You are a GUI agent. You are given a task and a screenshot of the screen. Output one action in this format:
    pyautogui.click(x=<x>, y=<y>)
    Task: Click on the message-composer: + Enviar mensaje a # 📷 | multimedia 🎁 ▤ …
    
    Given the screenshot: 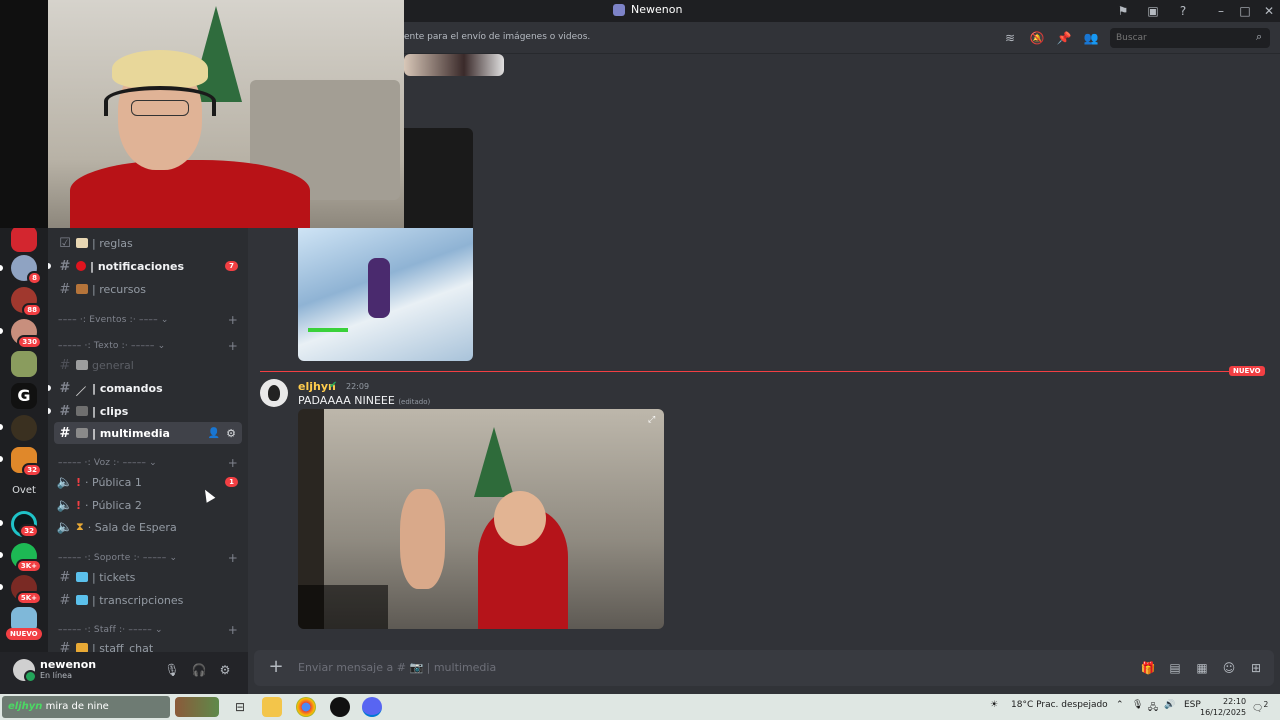 What is the action you would take?
    pyautogui.click(x=764, y=668)
    